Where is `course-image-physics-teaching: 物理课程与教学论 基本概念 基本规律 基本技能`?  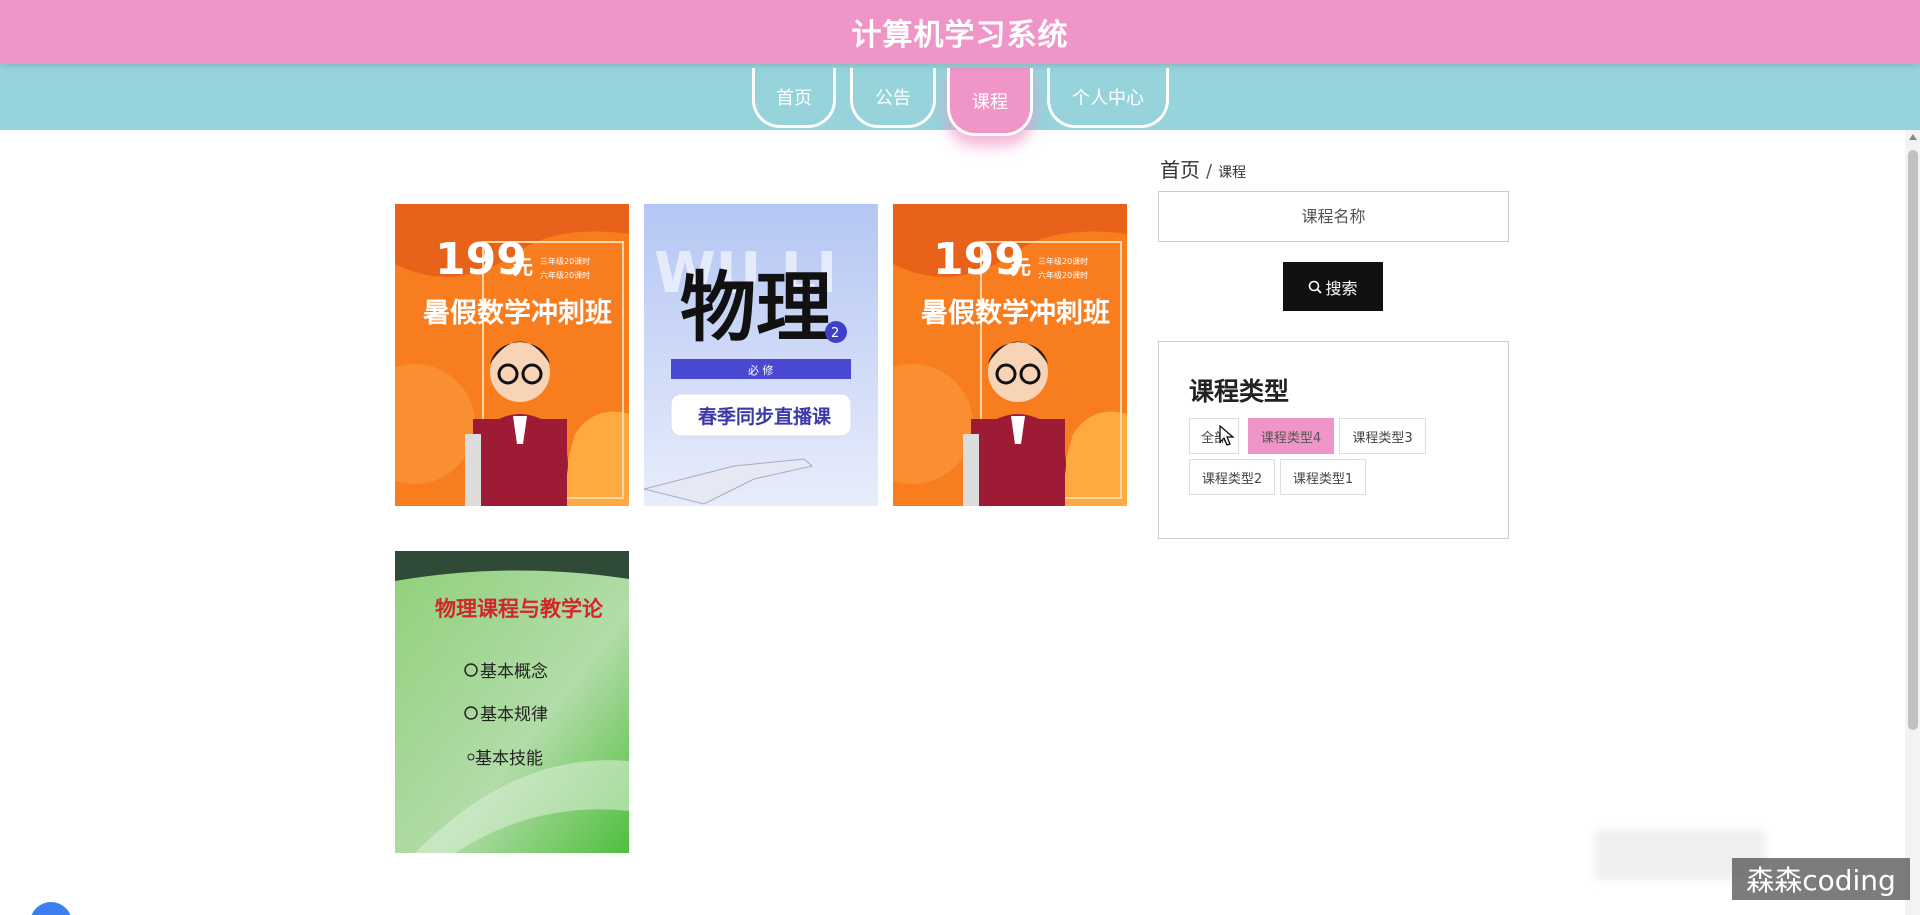
course-image-physics-teaching: 物理课程与教学论 基本概念 基本规律 基本技能 is located at coordinates (512, 702).